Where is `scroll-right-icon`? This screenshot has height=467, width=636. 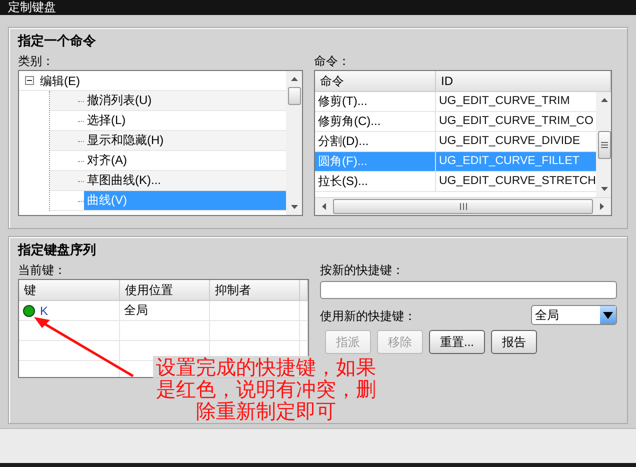 scroll-right-icon is located at coordinates (602, 206).